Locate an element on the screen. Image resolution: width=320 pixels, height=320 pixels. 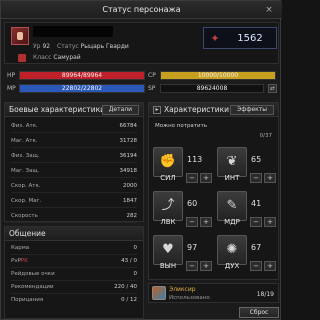
cp-value: 10000/10000 is located at coordinates (218, 75).